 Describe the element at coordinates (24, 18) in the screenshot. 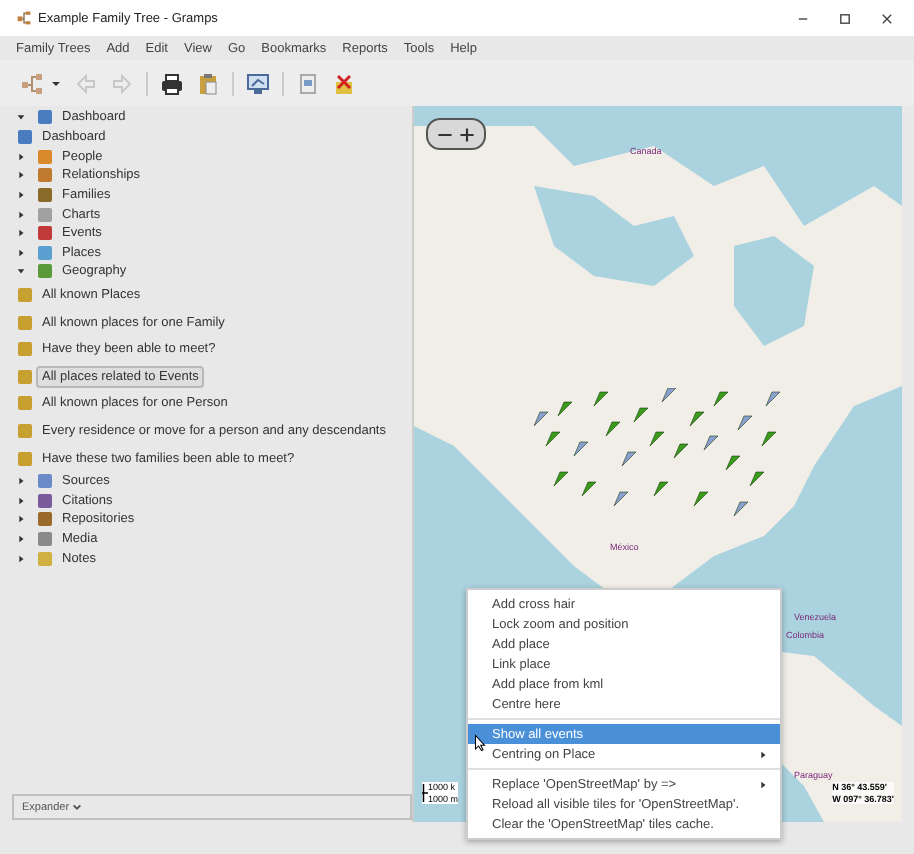

I see `app-icon` at that location.